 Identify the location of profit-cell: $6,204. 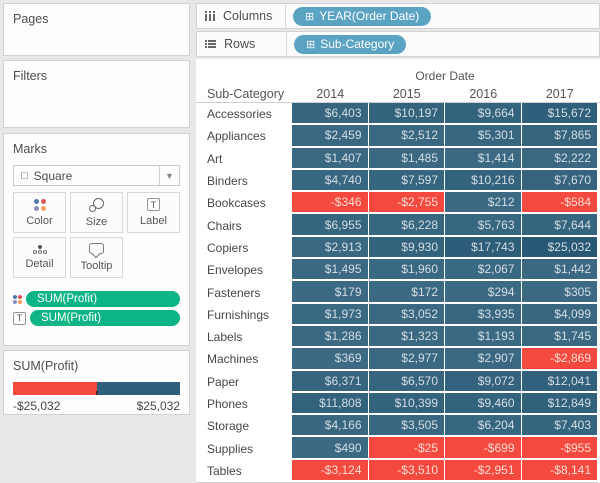
(483, 426).